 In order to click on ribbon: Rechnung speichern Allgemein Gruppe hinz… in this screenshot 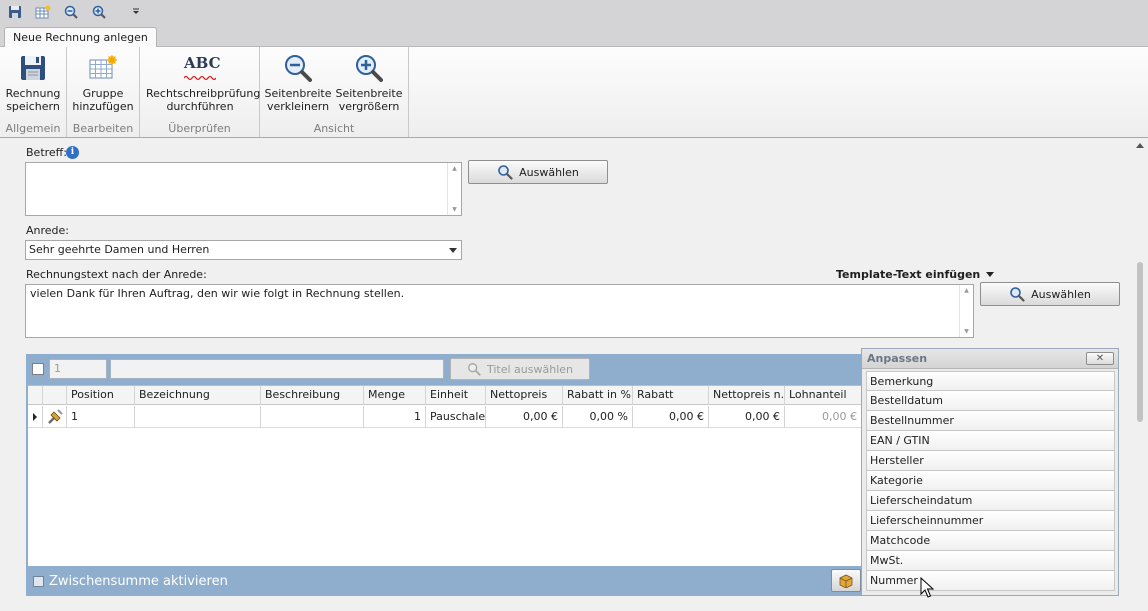, I will do `click(574, 92)`.